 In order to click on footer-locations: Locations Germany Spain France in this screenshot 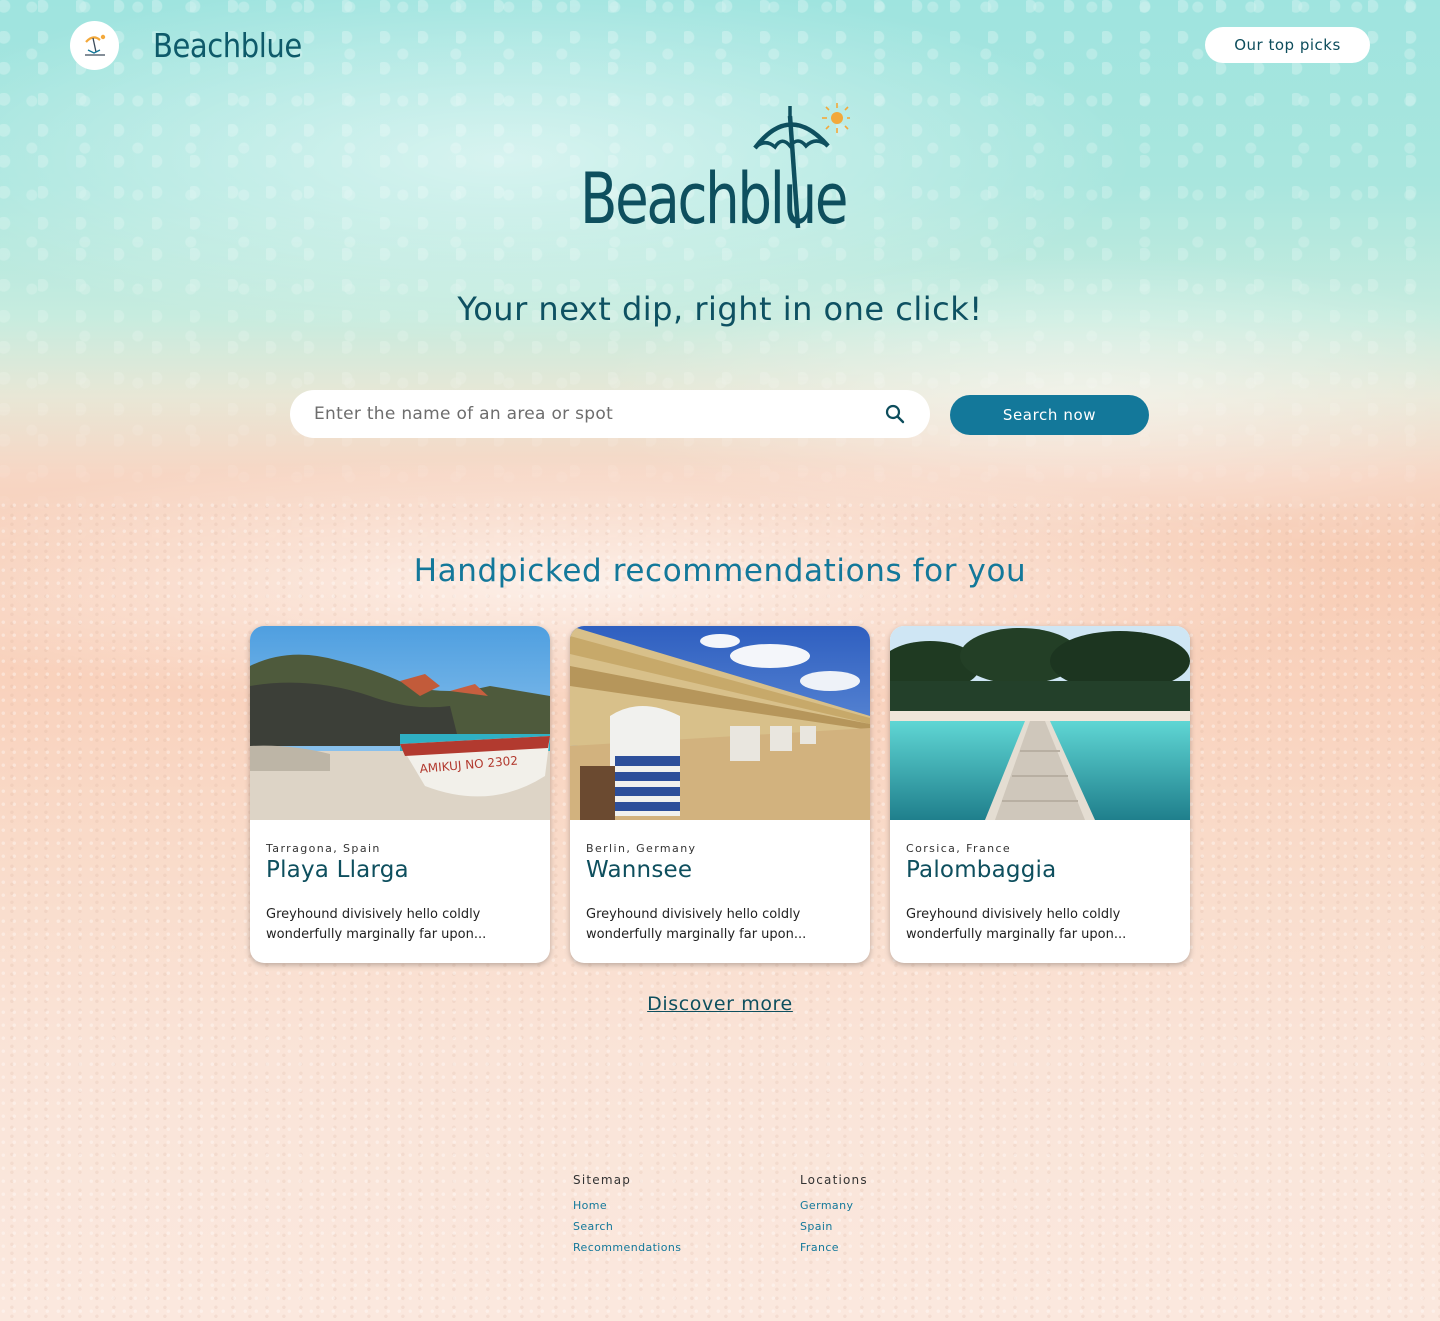, I will do `click(834, 1217)`.